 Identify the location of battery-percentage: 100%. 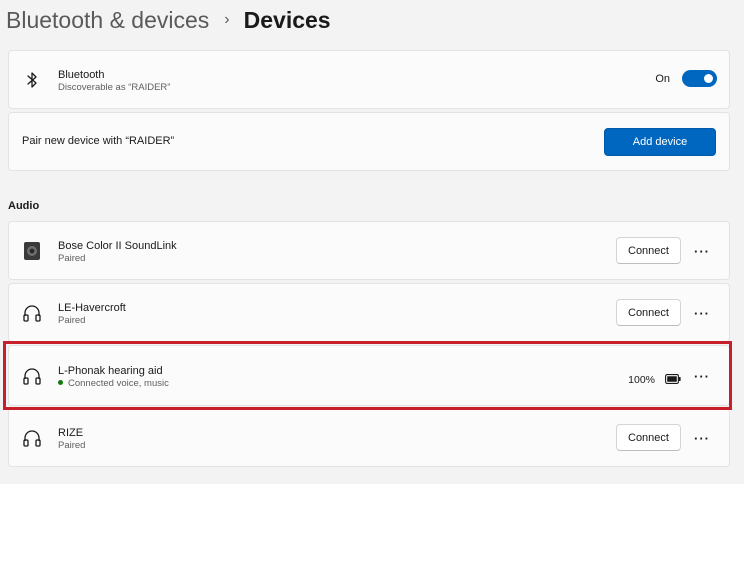
(641, 380).